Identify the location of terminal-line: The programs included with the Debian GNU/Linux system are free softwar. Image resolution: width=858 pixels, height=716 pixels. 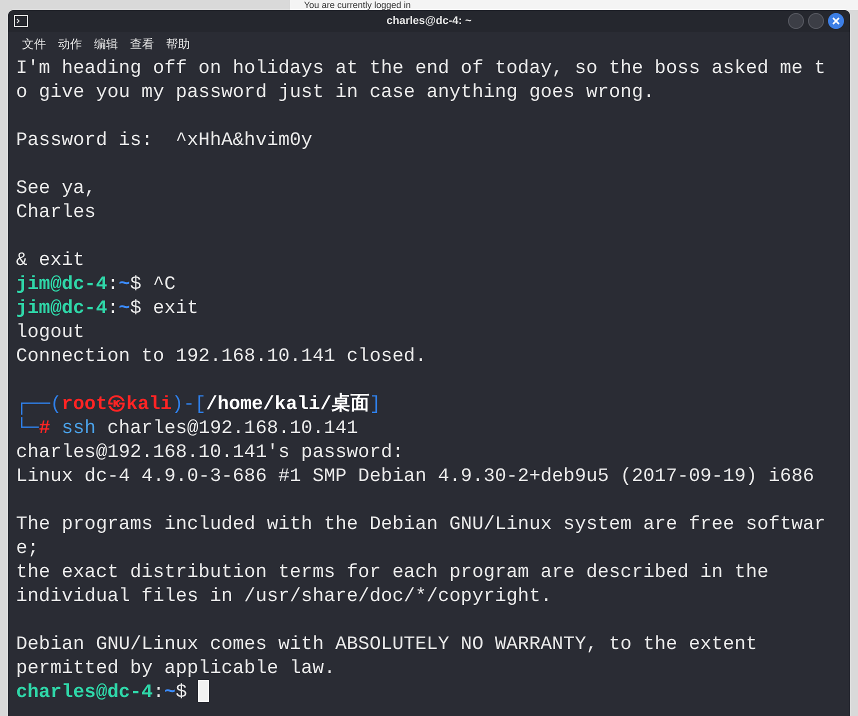
(421, 524).